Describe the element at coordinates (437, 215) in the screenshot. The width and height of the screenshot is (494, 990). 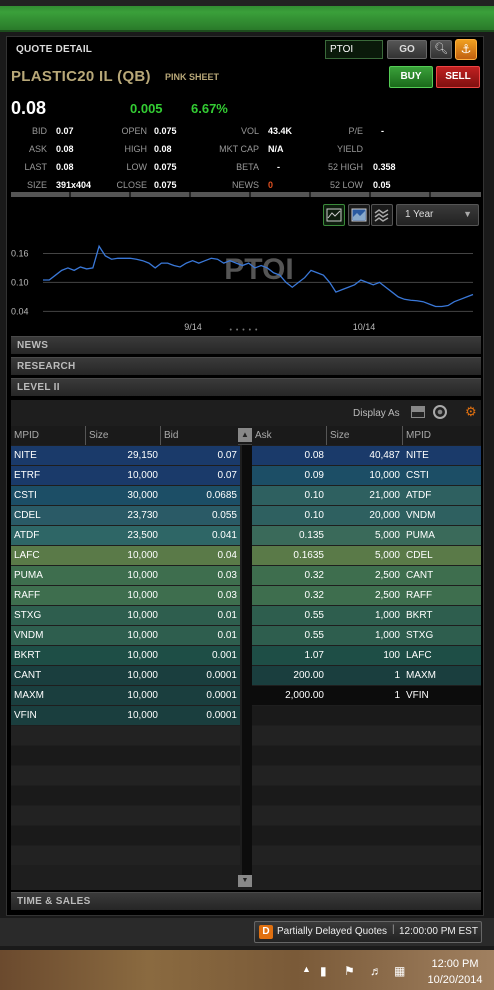
I see `period-select: 1 Year ▼` at that location.